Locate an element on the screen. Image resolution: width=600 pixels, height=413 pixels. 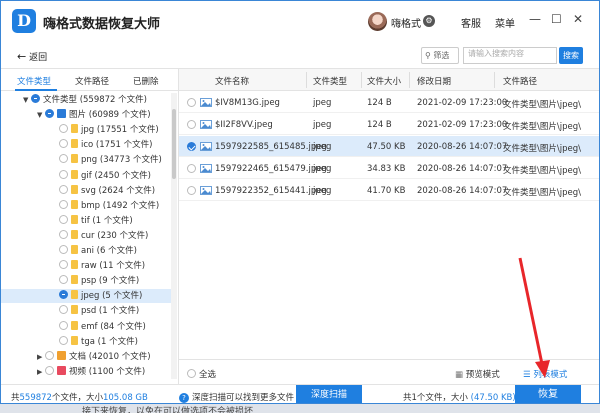
tree-item: raw (11 个文件) is located at coordinates (86, 266).